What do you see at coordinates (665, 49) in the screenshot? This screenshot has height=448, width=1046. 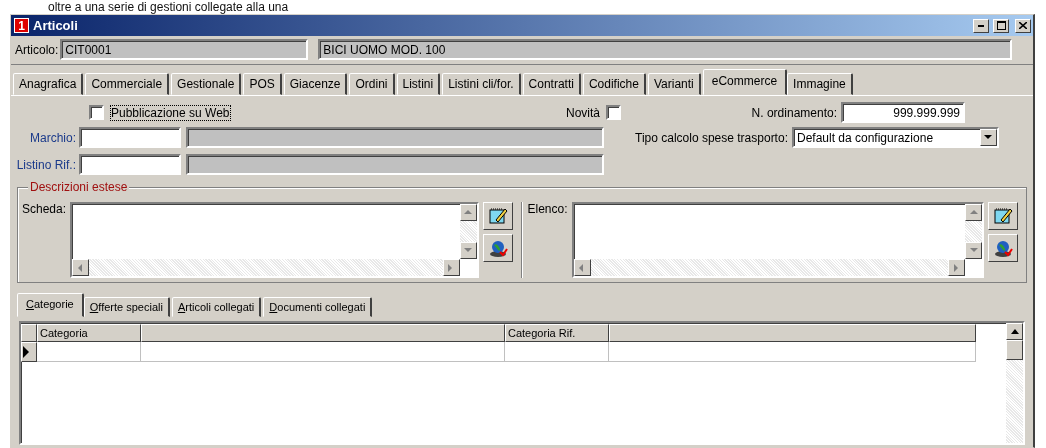 I see `description-field: BICI UOMO MOD. 100` at bounding box center [665, 49].